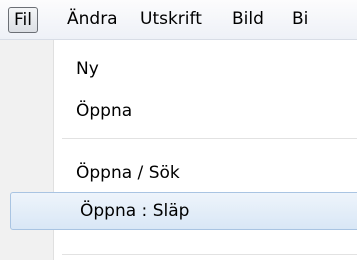 The width and height of the screenshot is (357, 260). I want to click on menu-bild: Bild, so click(248, 19).